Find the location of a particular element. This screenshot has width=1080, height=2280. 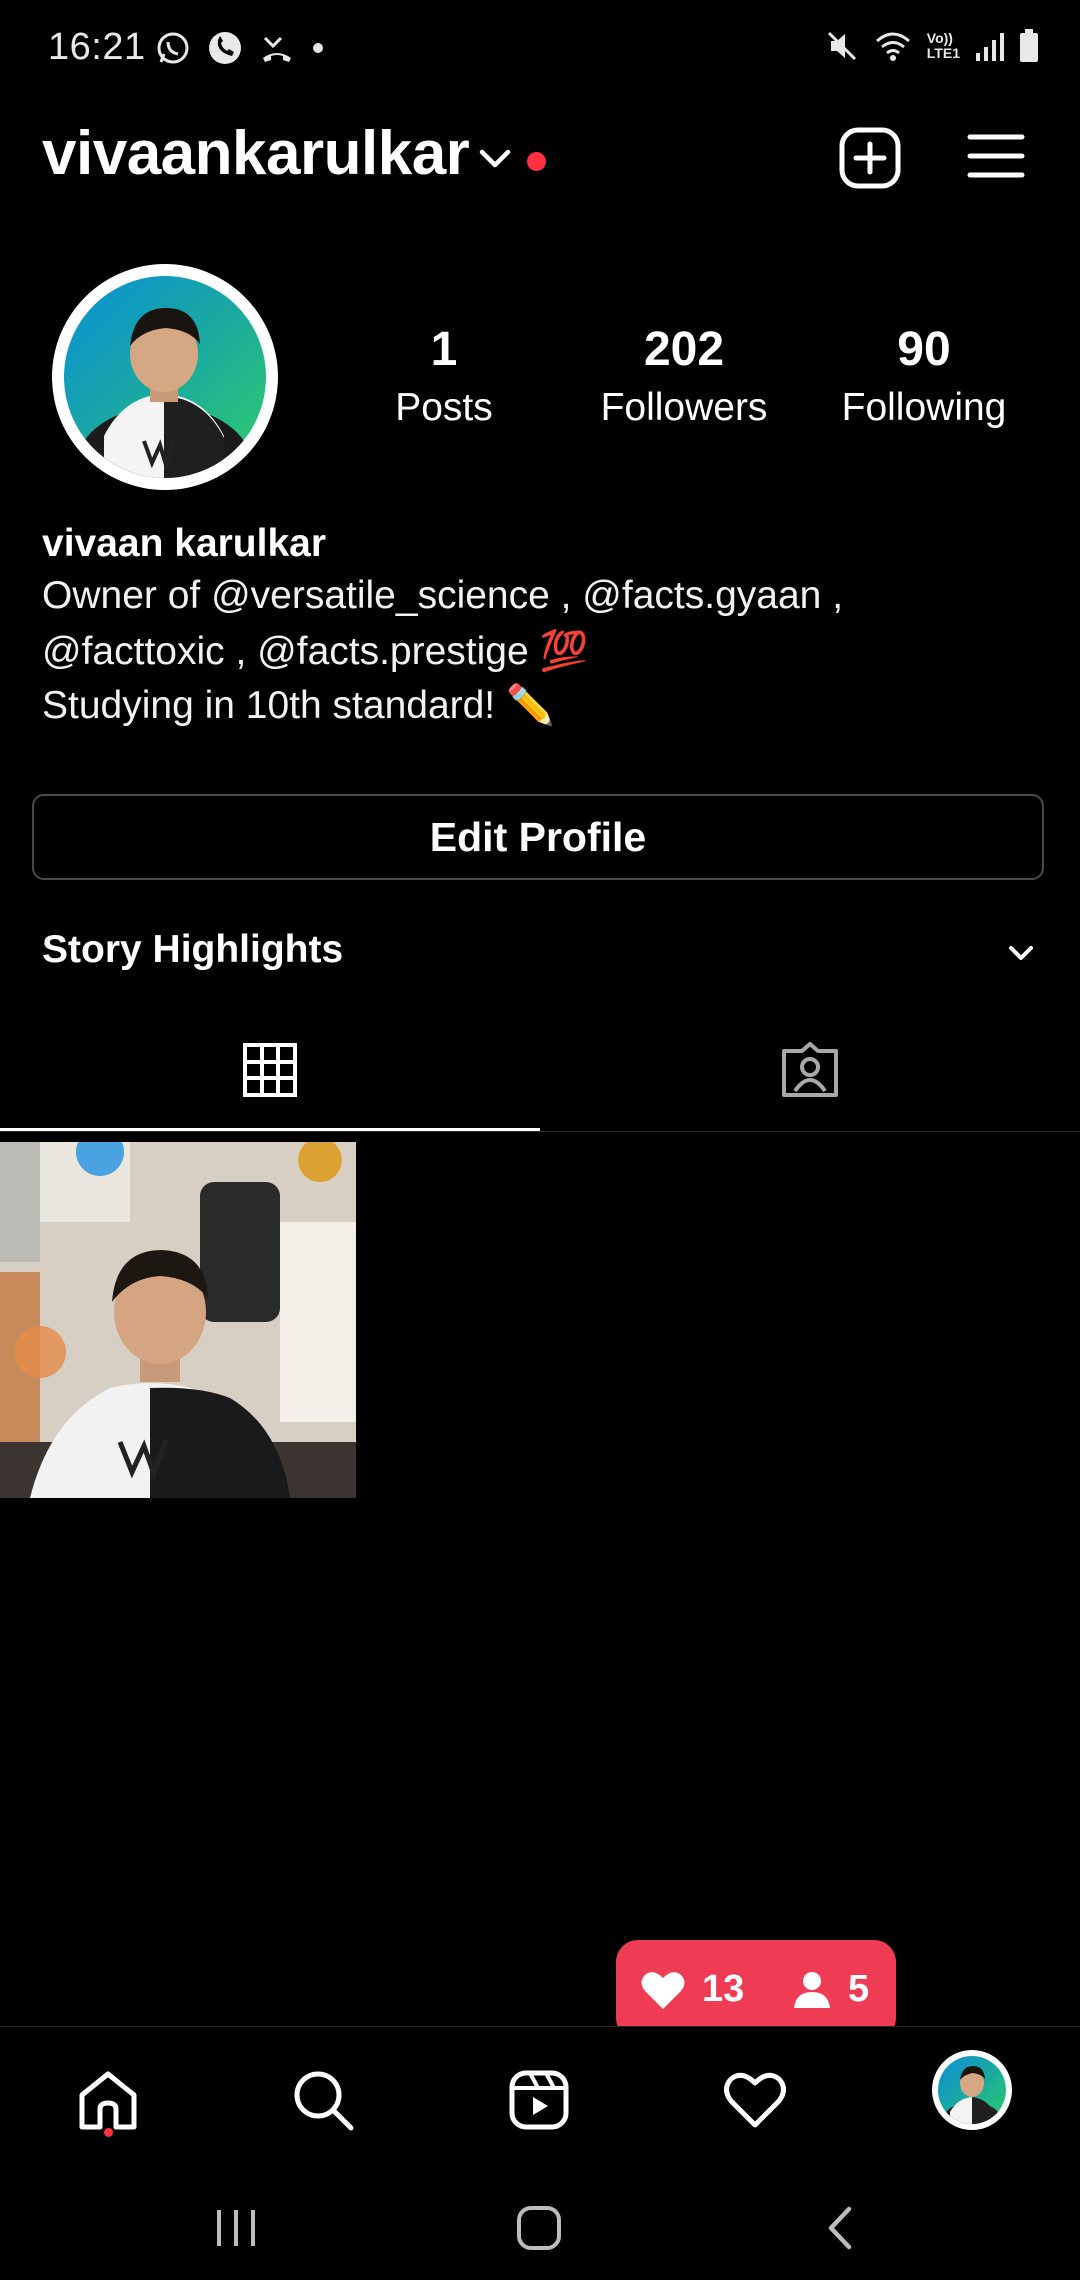

tab-posts-grid is located at coordinates (270, 1070).